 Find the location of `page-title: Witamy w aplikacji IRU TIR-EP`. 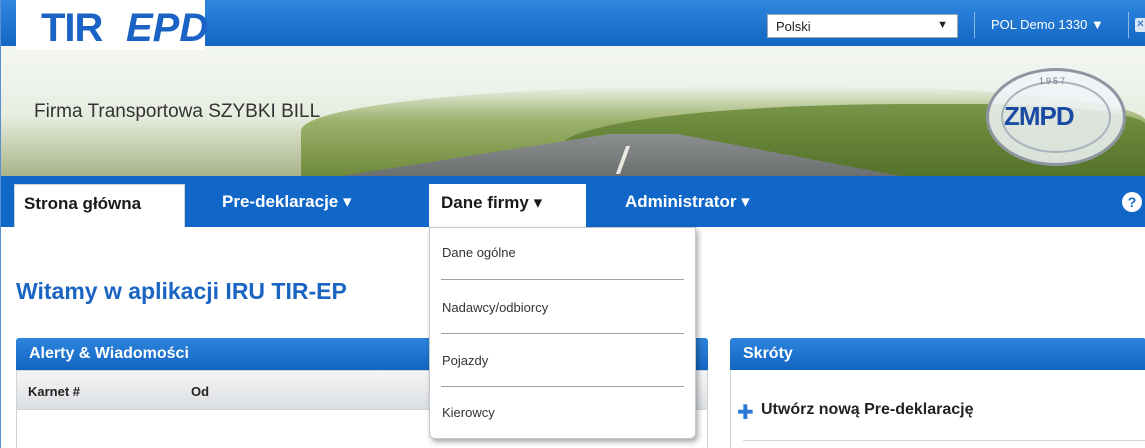

page-title: Witamy w aplikacji IRU TIR-EP is located at coordinates (181, 291).